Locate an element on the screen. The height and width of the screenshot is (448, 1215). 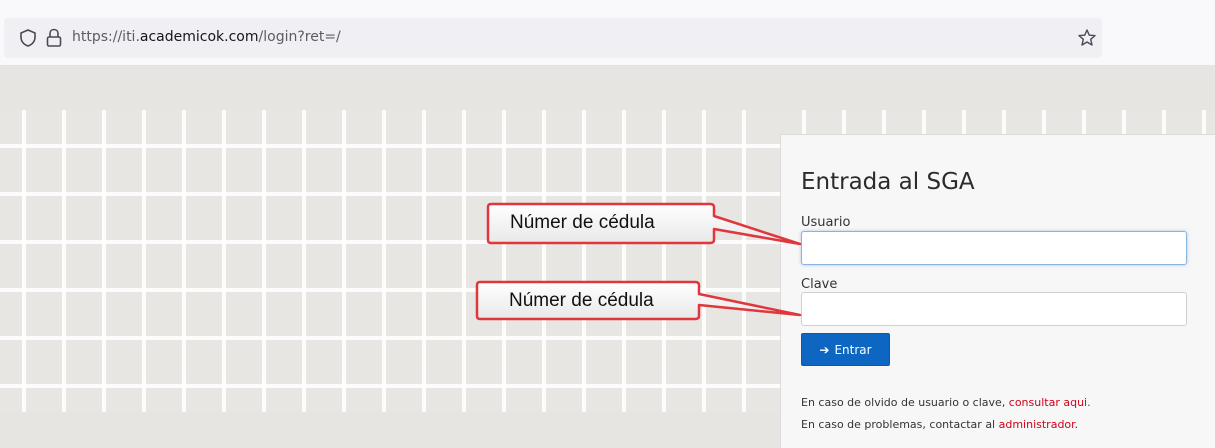
background-pattern-top is located at coordinates (997, 122).